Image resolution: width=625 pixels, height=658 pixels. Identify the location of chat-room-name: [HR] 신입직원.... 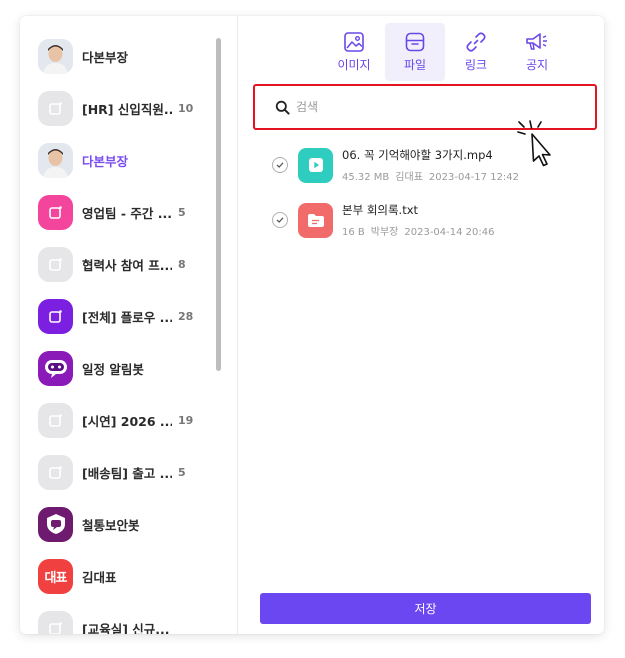
(127, 109).